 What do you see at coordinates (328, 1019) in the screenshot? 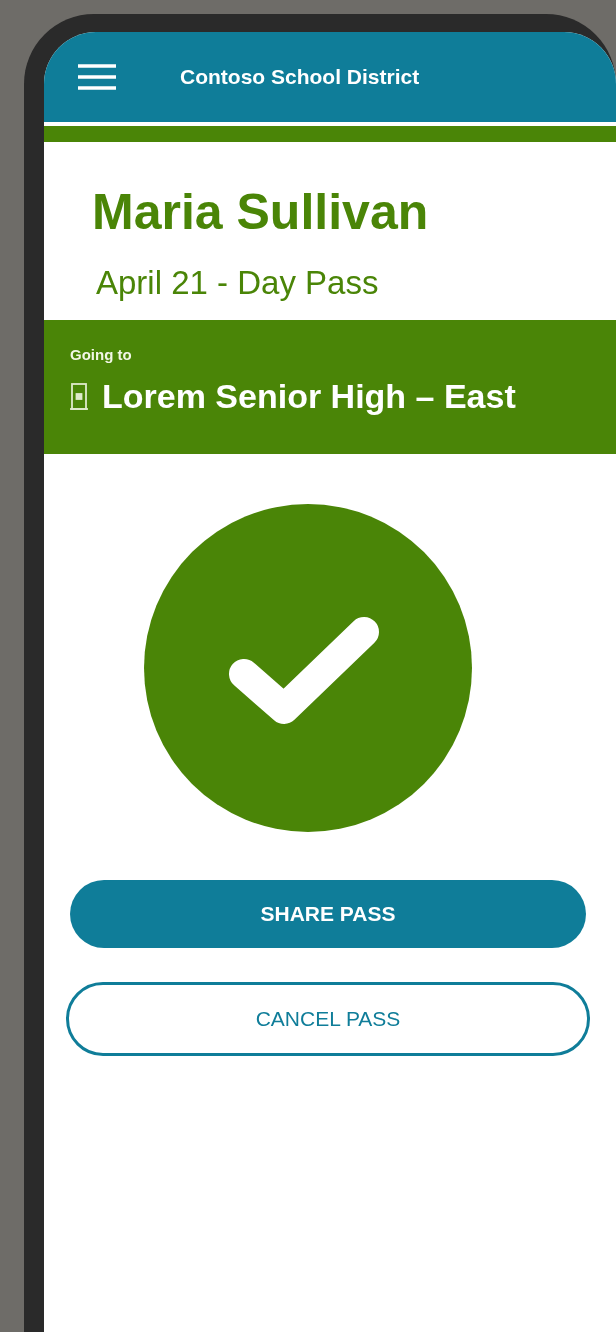
I see `cancel-button: CANCEL PASS` at bounding box center [328, 1019].